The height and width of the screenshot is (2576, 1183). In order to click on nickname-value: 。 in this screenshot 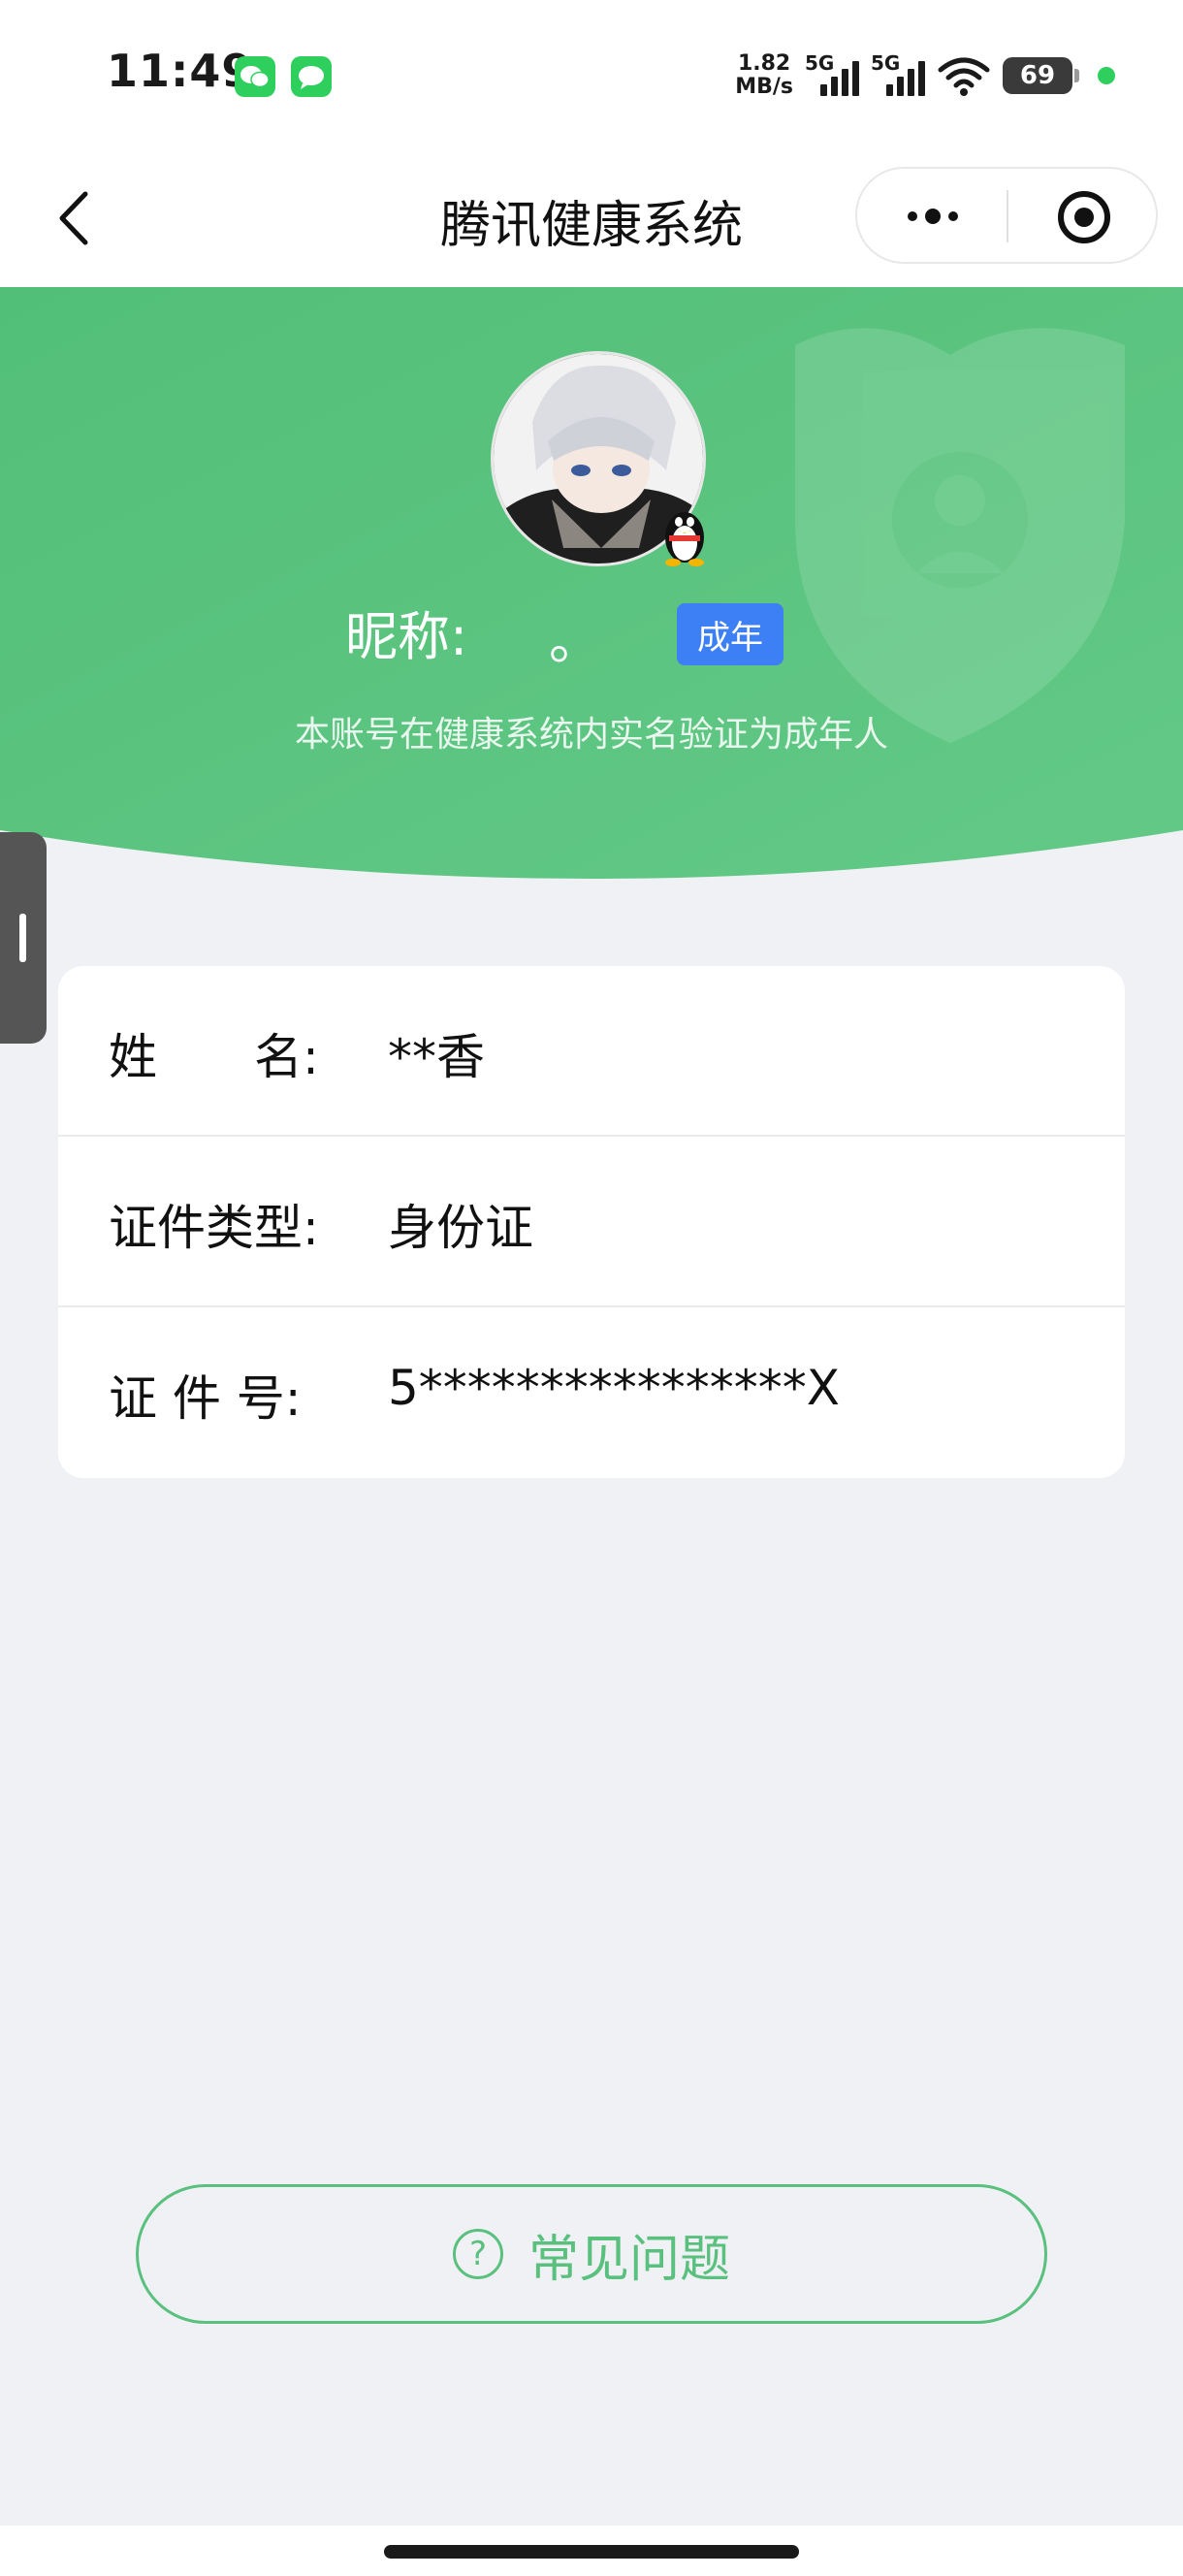, I will do `click(575, 640)`.